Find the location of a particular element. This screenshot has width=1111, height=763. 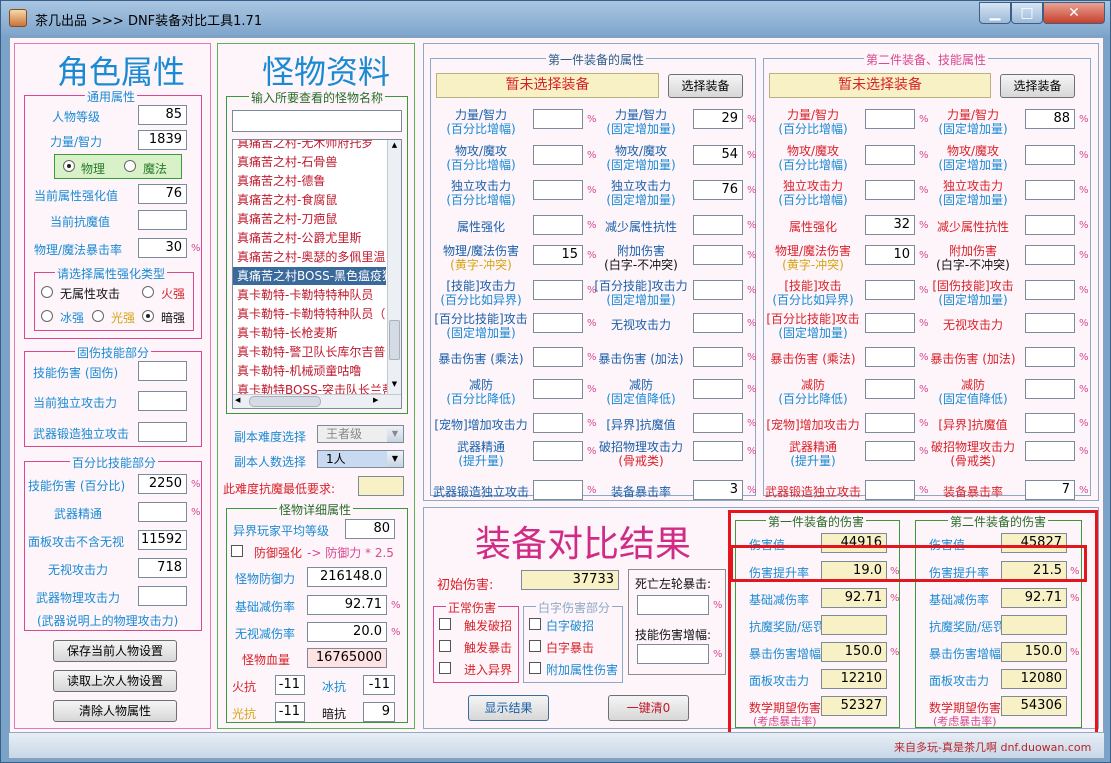

trigger-break-checkbox is located at coordinates (445, 624).